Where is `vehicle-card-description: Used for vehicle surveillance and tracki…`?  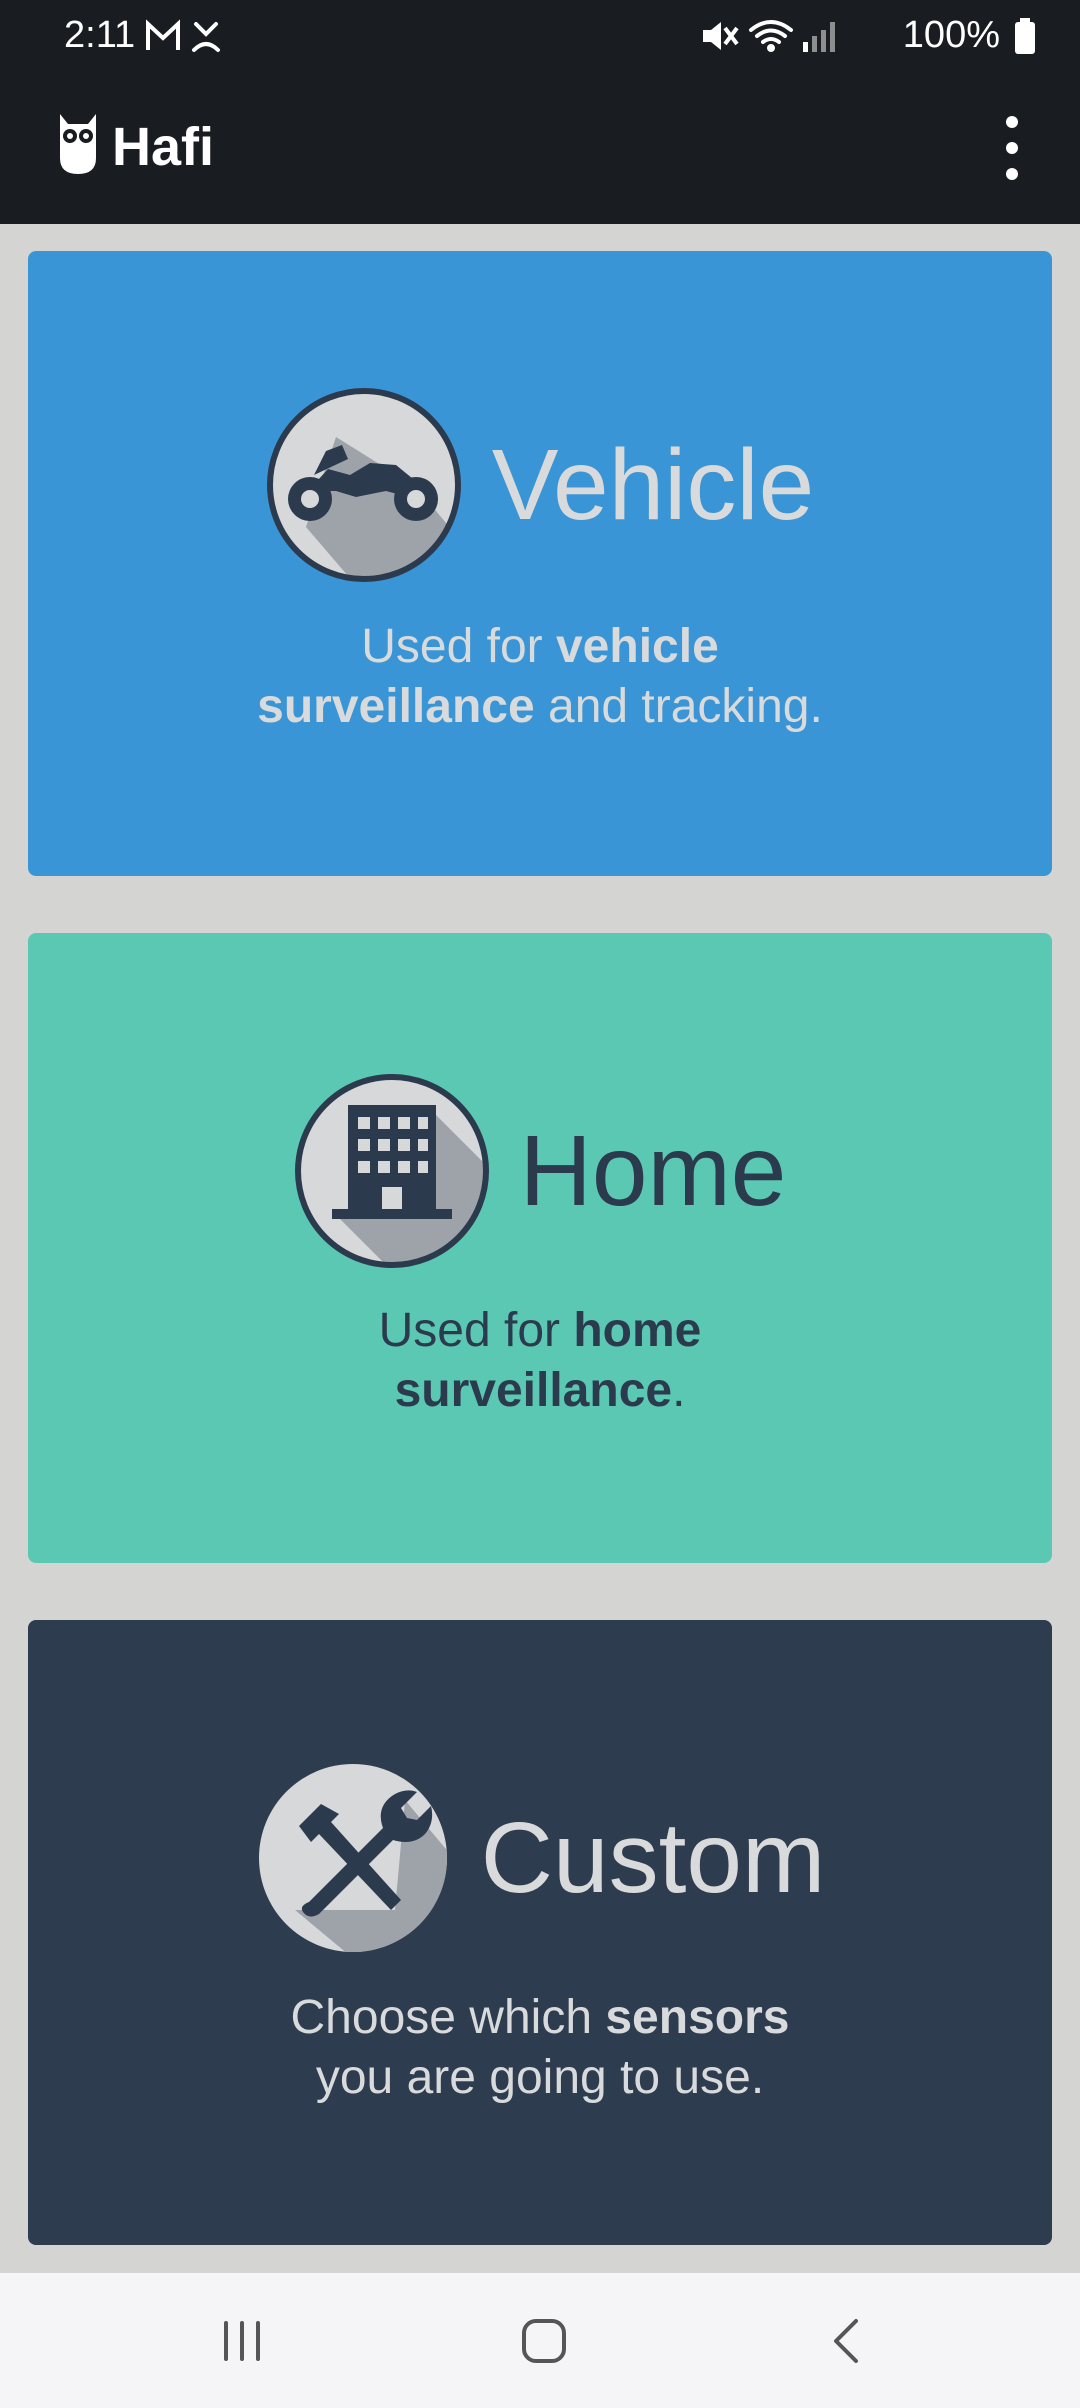
vehicle-card-description: Used for vehicle surveillance and tracki… is located at coordinates (540, 677).